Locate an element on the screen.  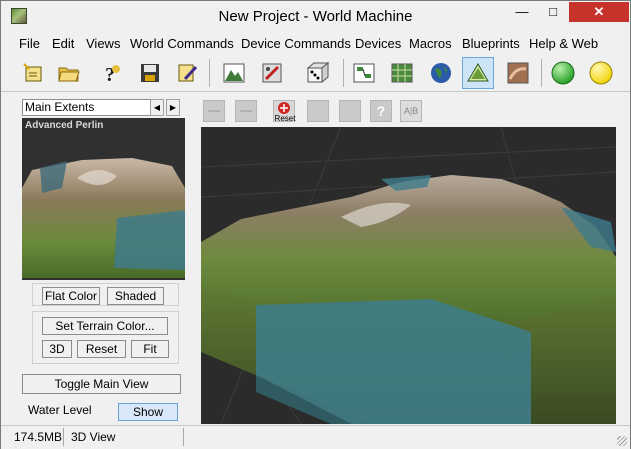
view-toolbar: Reset ? A|B is located at coordinates (408, 111).